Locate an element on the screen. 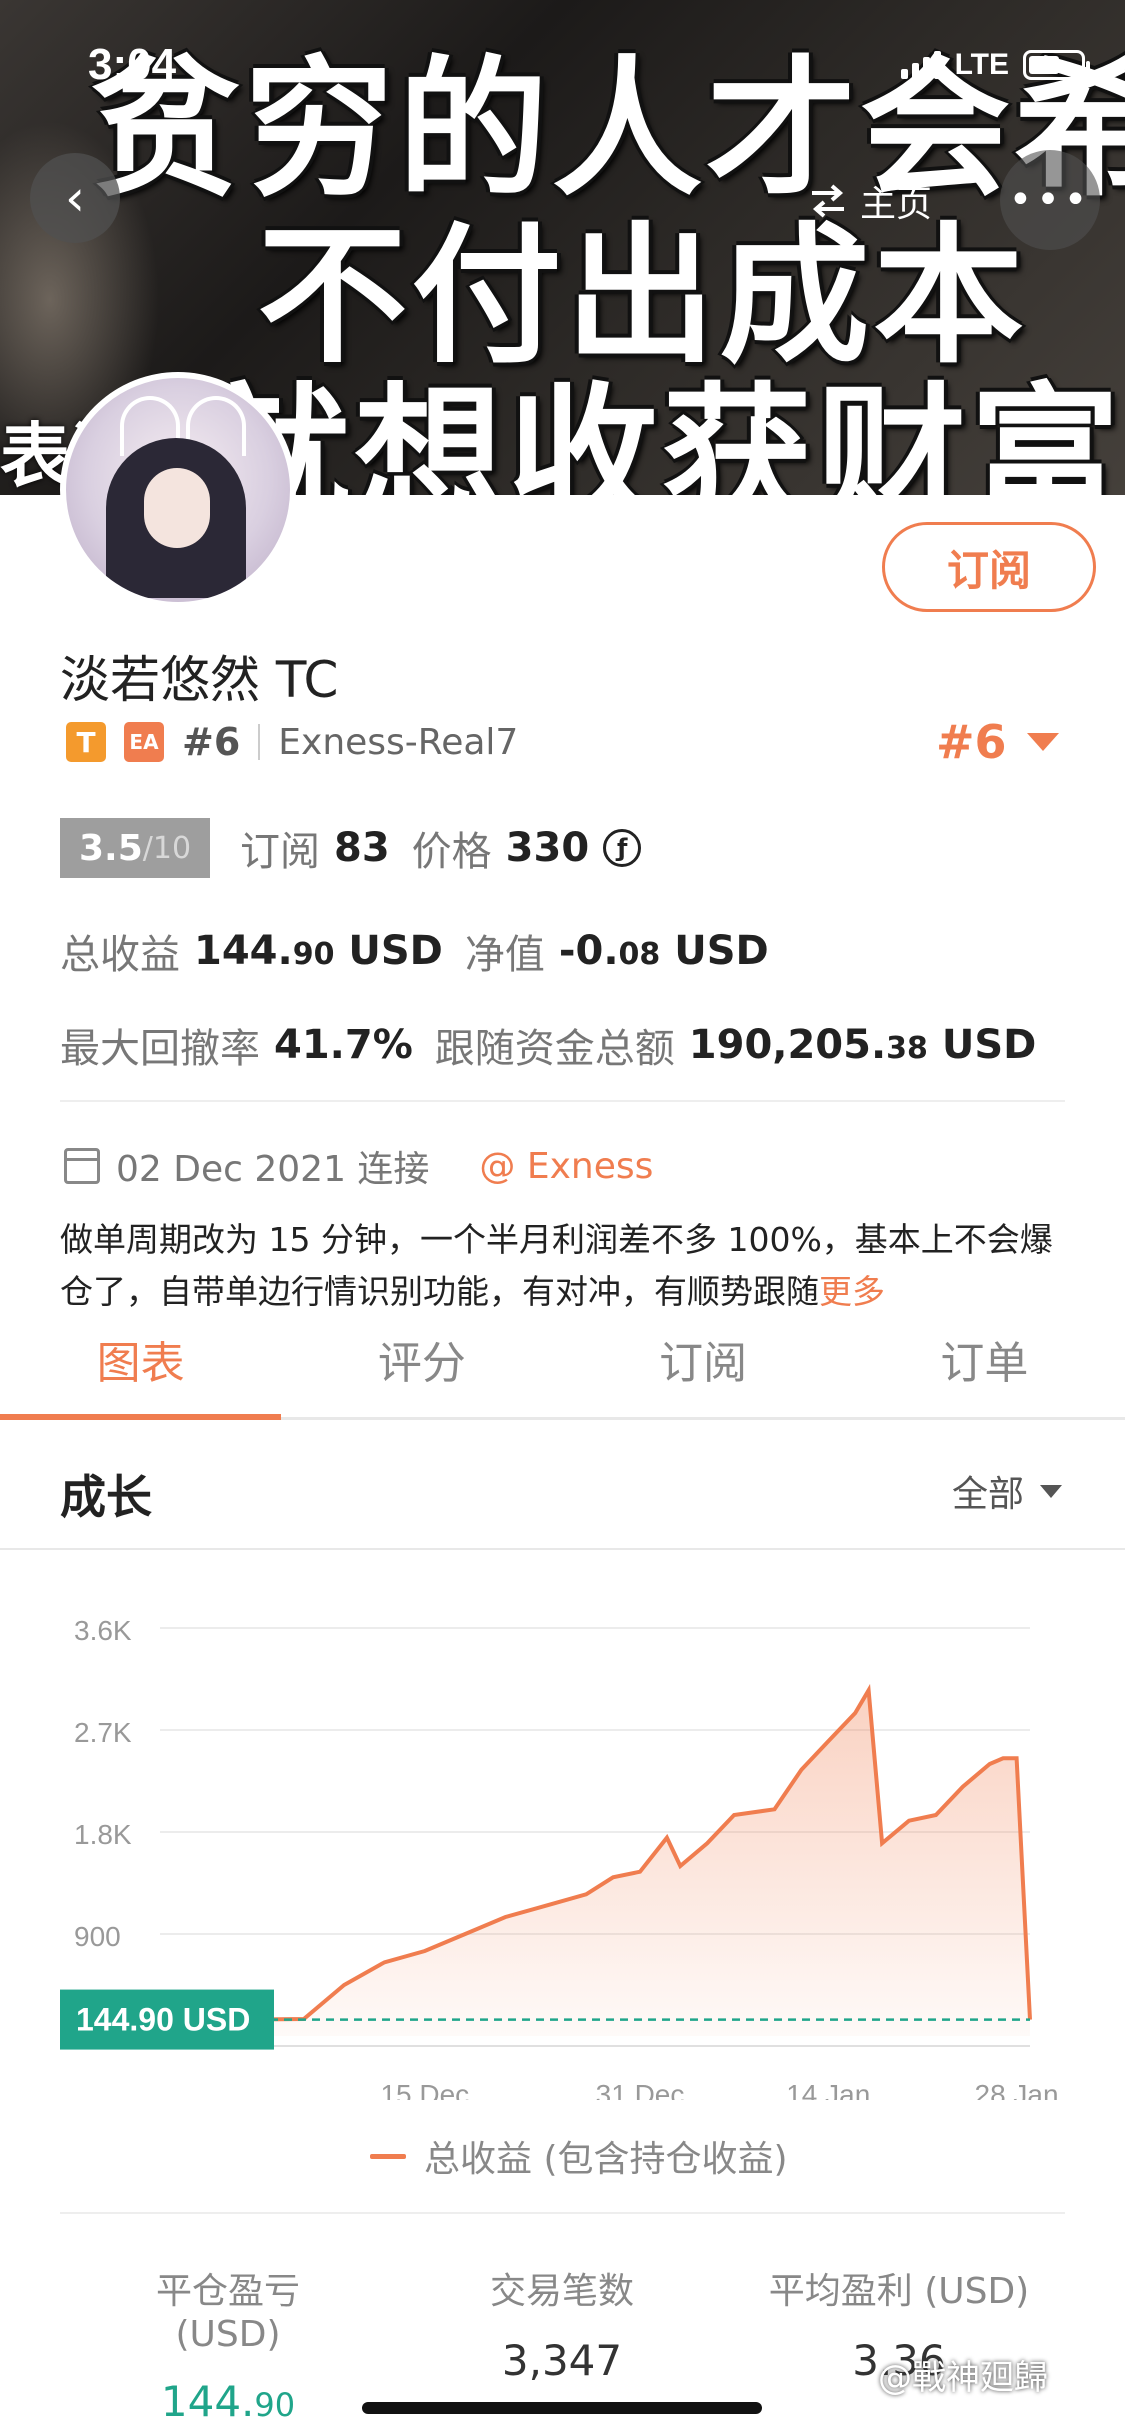 The height and width of the screenshot is (2436, 1125). stats-row-score: 3.5 /10 订阅 83 价格 330 ƒ is located at coordinates (351, 848).